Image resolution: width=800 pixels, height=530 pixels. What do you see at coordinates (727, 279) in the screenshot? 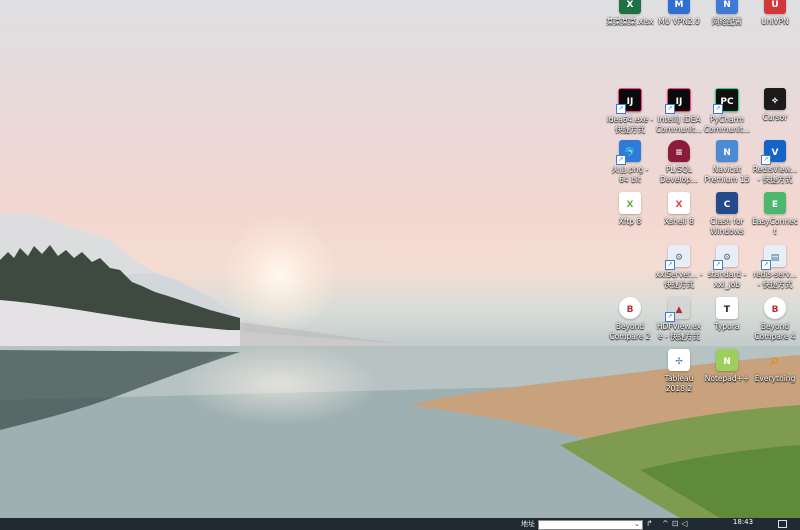
I see `desktop-icon-label: standard - xxl_job` at bounding box center [727, 279].